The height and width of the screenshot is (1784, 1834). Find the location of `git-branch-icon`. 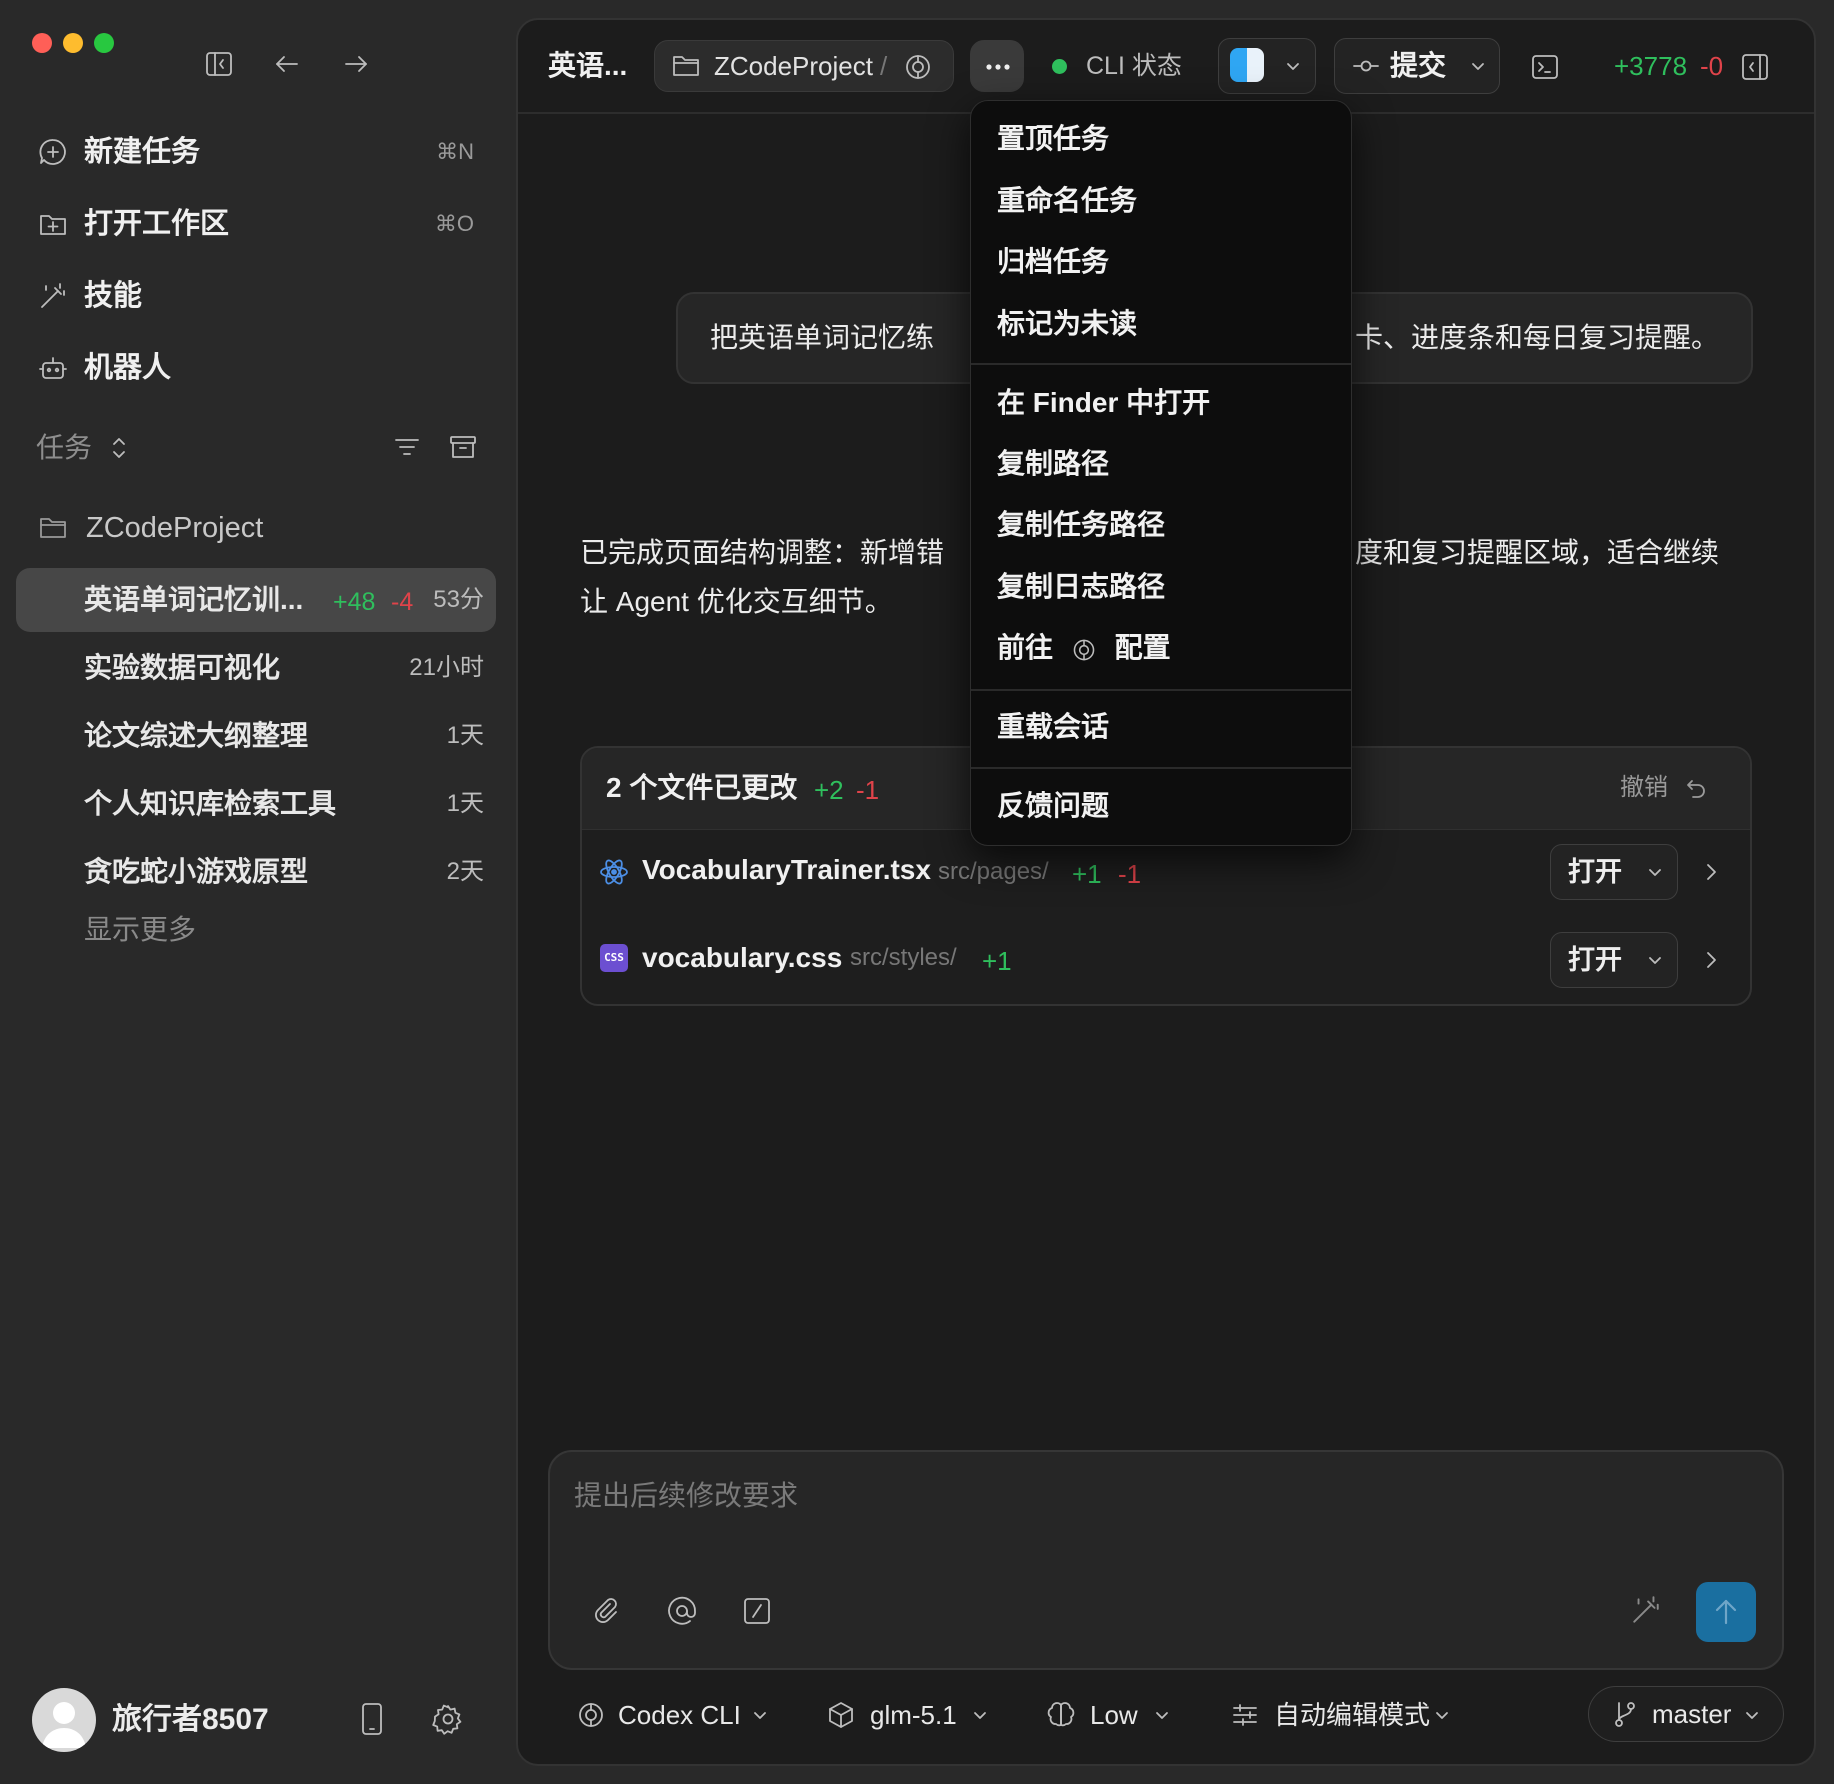

git-branch-icon is located at coordinates (1625, 1714).